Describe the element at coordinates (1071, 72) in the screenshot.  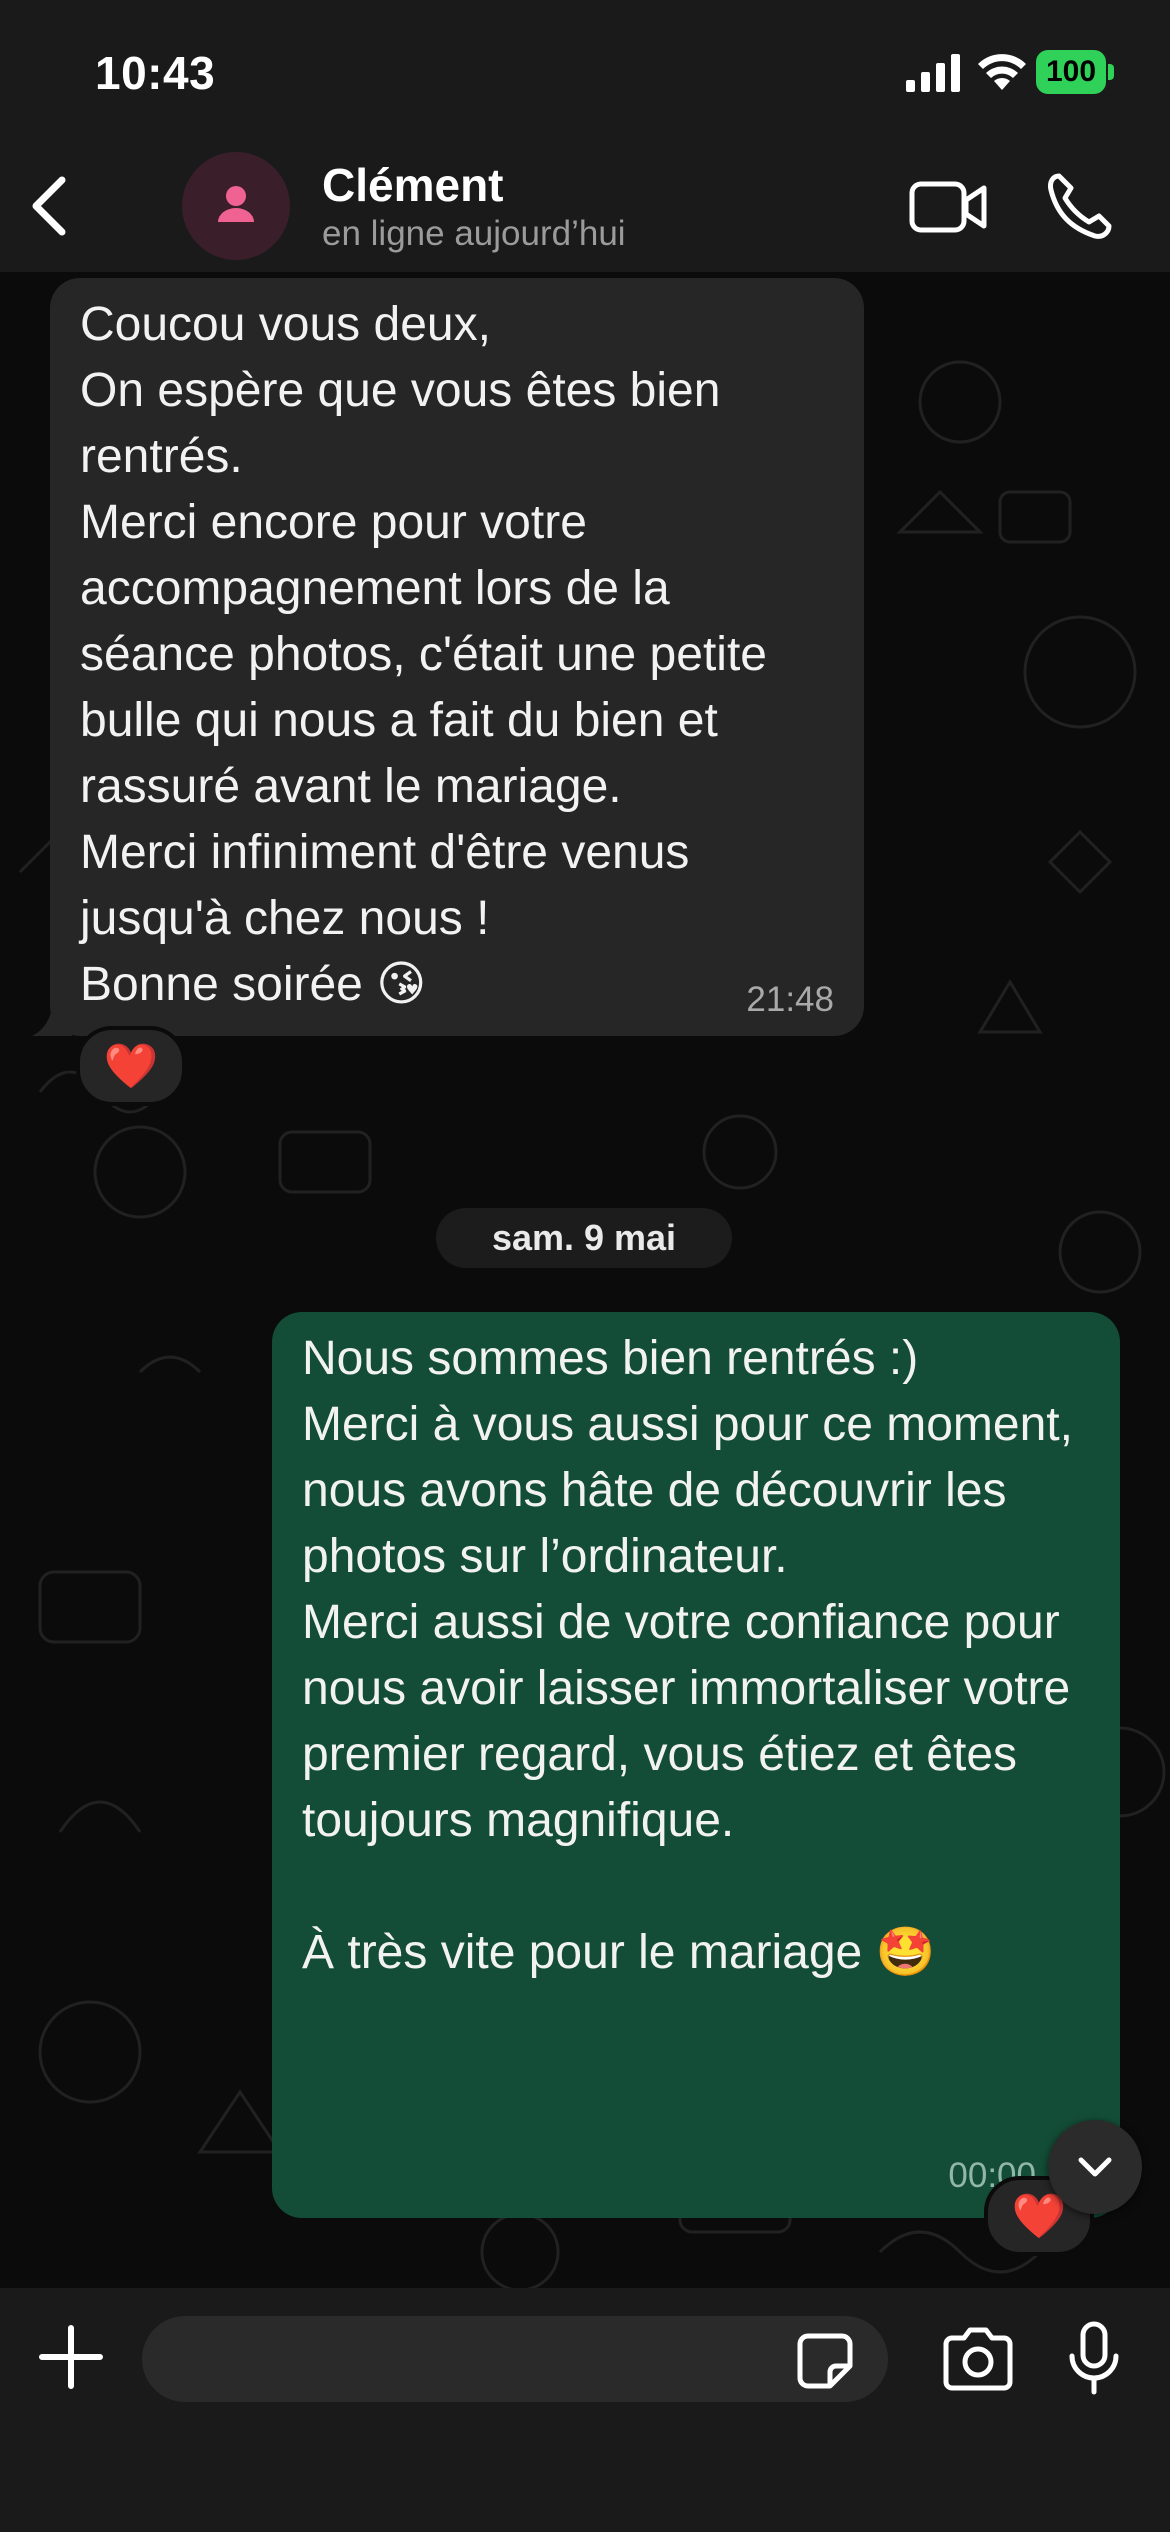
I see `battery-level: 100` at that location.